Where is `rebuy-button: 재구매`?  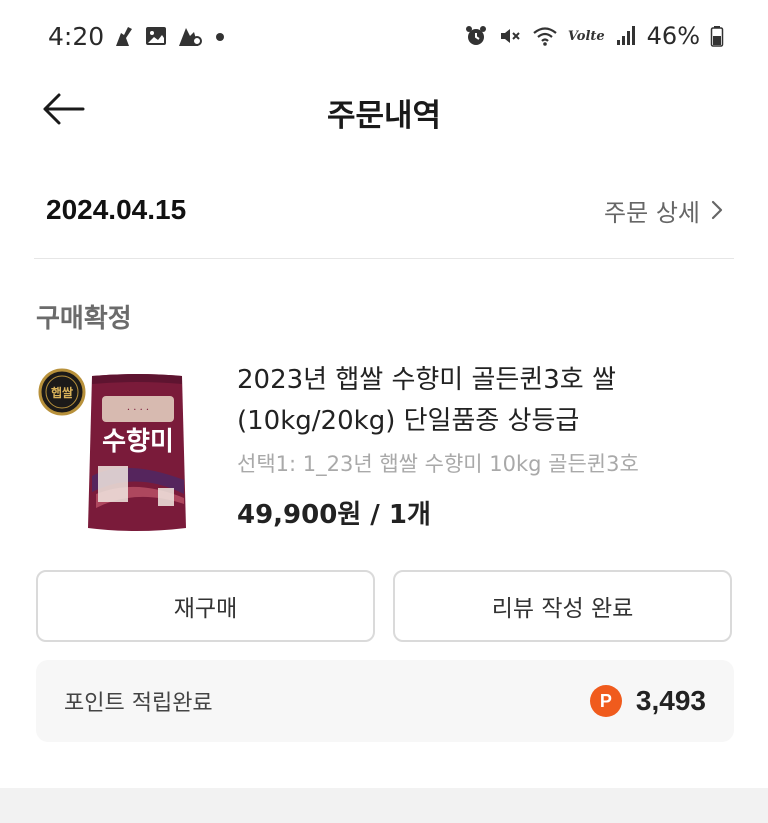
rebuy-button: 재구매 is located at coordinates (205, 606).